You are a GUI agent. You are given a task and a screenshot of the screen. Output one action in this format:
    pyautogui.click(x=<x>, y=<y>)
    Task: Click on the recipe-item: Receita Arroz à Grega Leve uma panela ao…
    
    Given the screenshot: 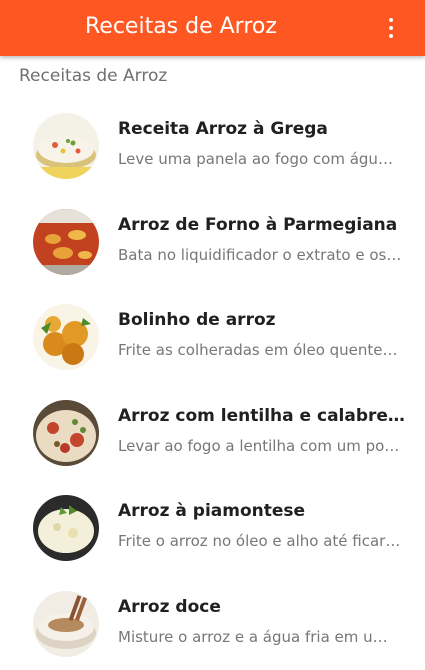 What is the action you would take?
    pyautogui.click(x=212, y=145)
    